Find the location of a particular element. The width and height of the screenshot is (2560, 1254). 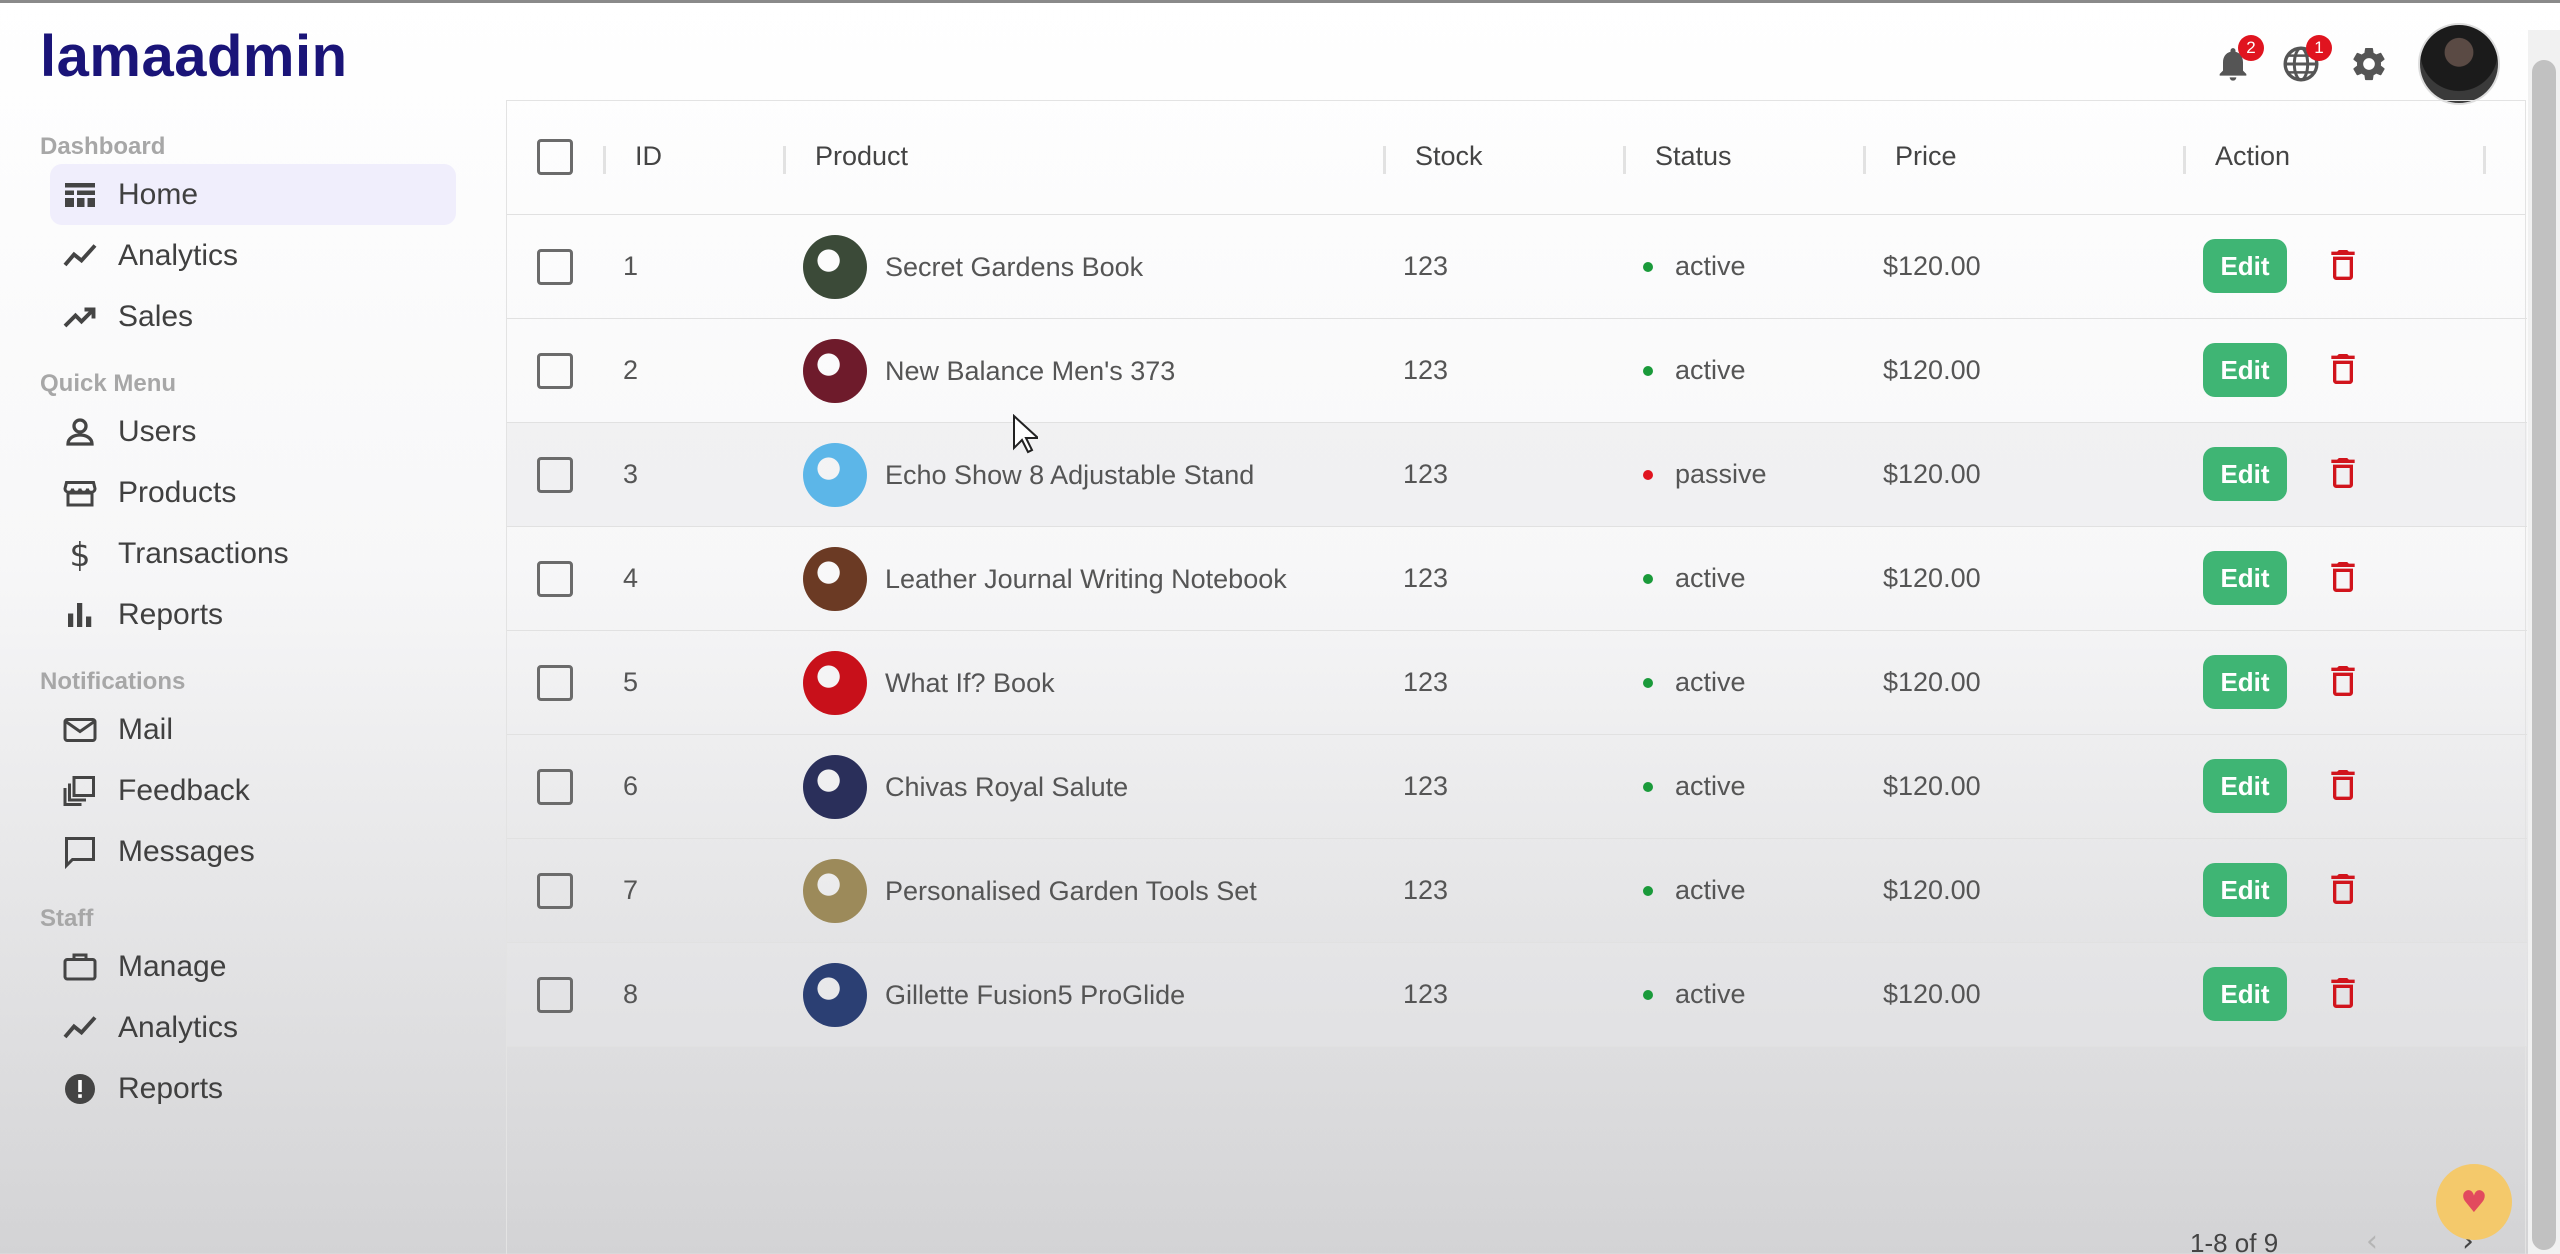

sidebar-item-manage: Manage is located at coordinates (253, 966).